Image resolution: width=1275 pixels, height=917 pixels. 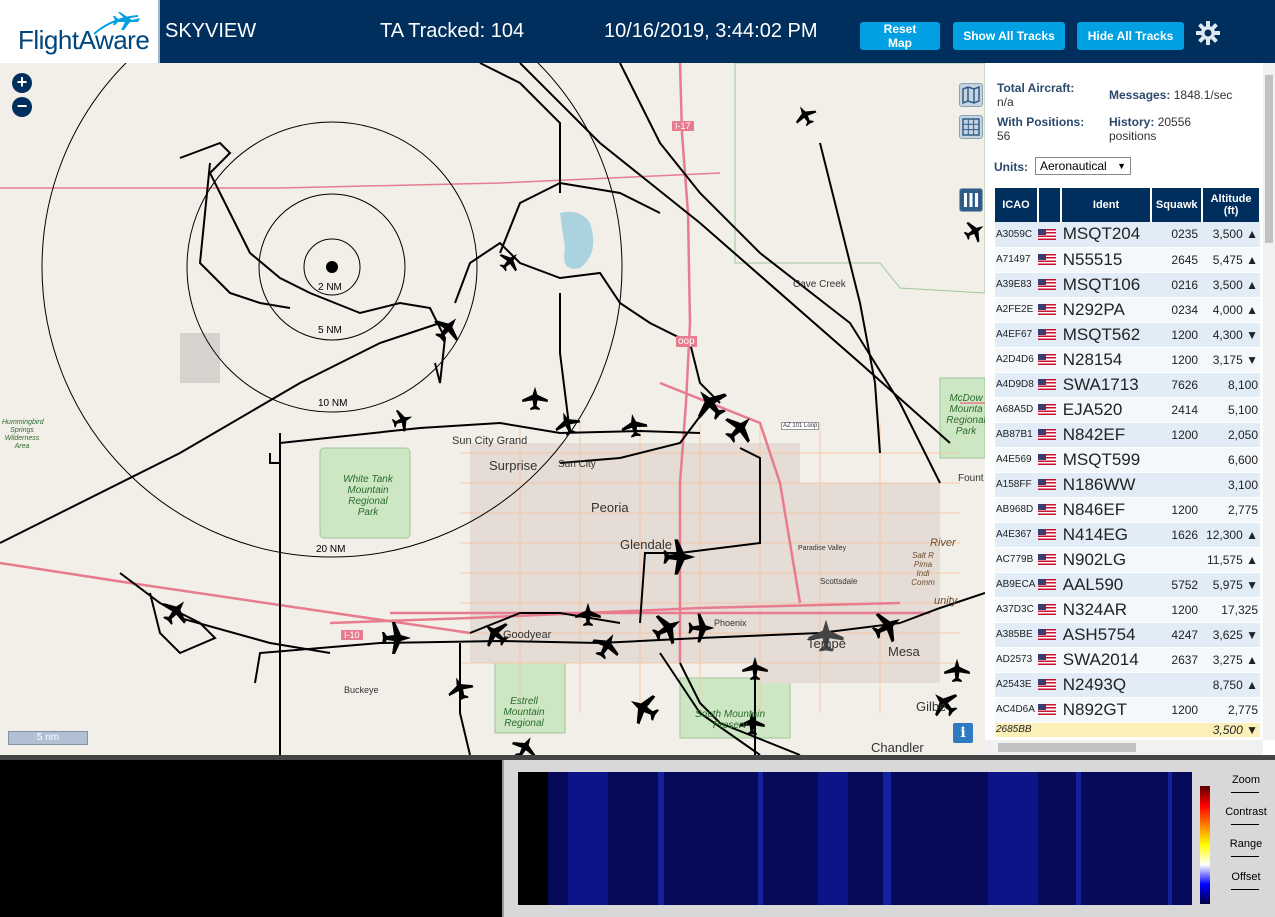 I want to click on map-layers-button, so click(x=971, y=95).